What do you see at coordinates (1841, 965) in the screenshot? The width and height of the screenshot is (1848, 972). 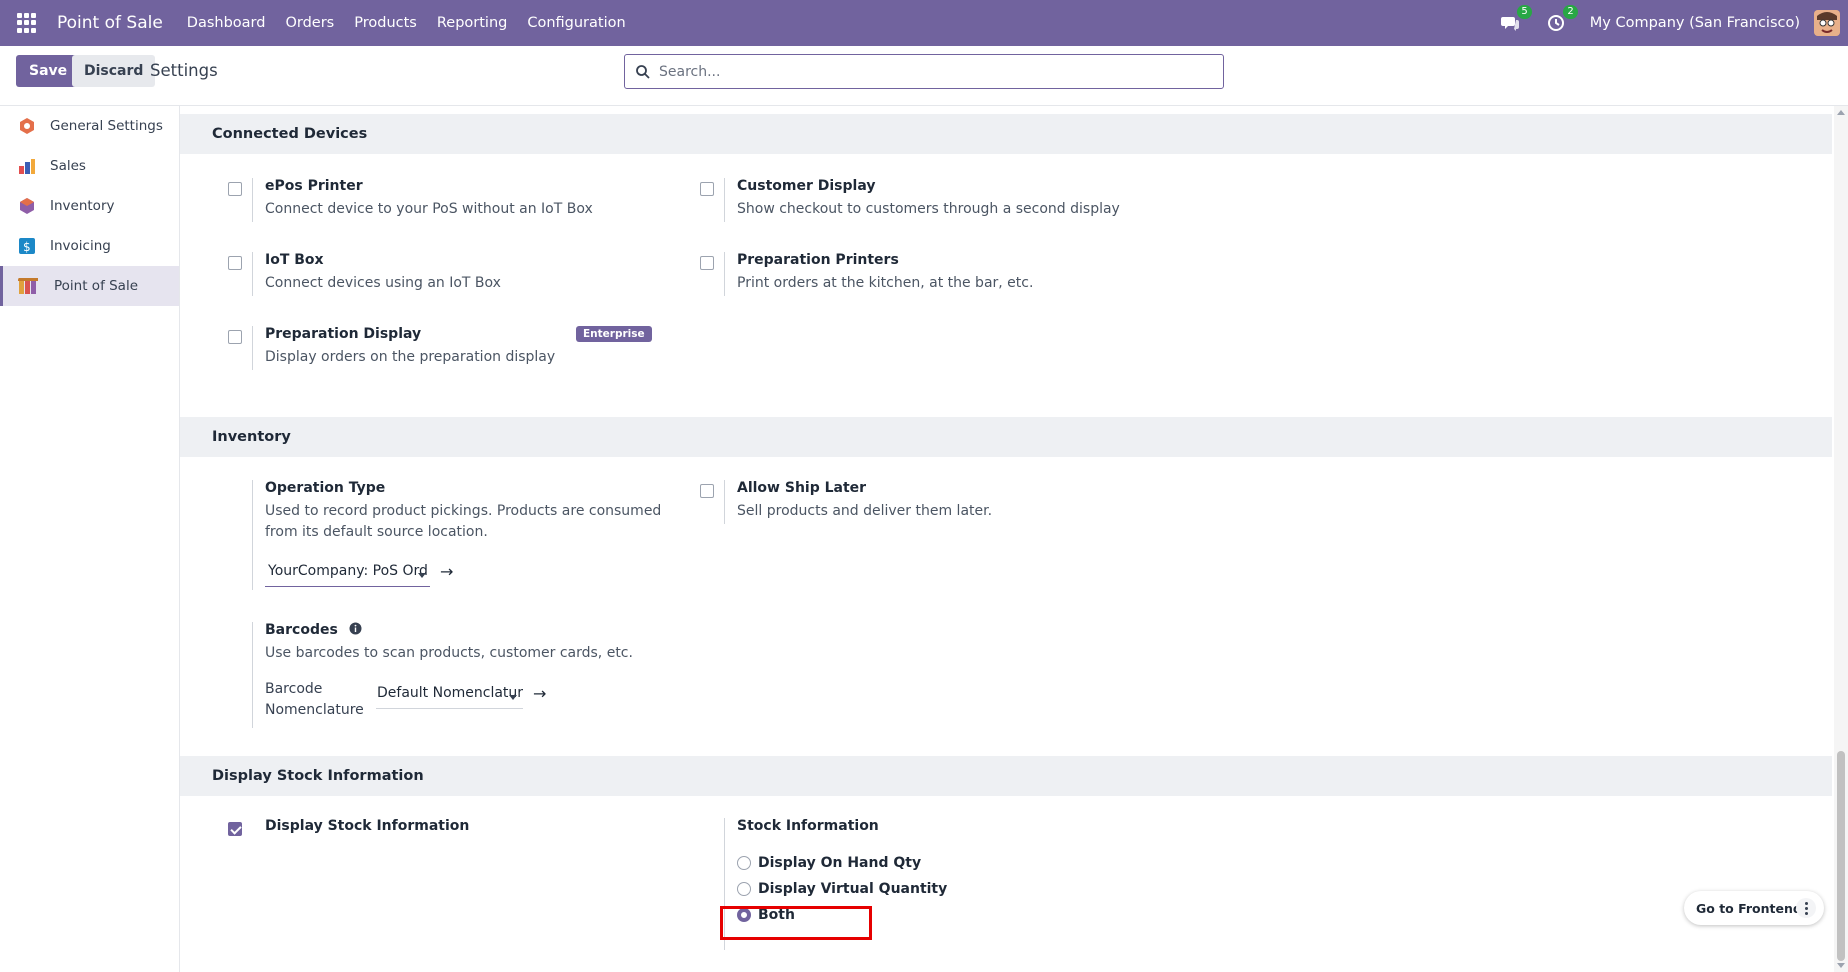 I see `scroll-down-icon` at bounding box center [1841, 965].